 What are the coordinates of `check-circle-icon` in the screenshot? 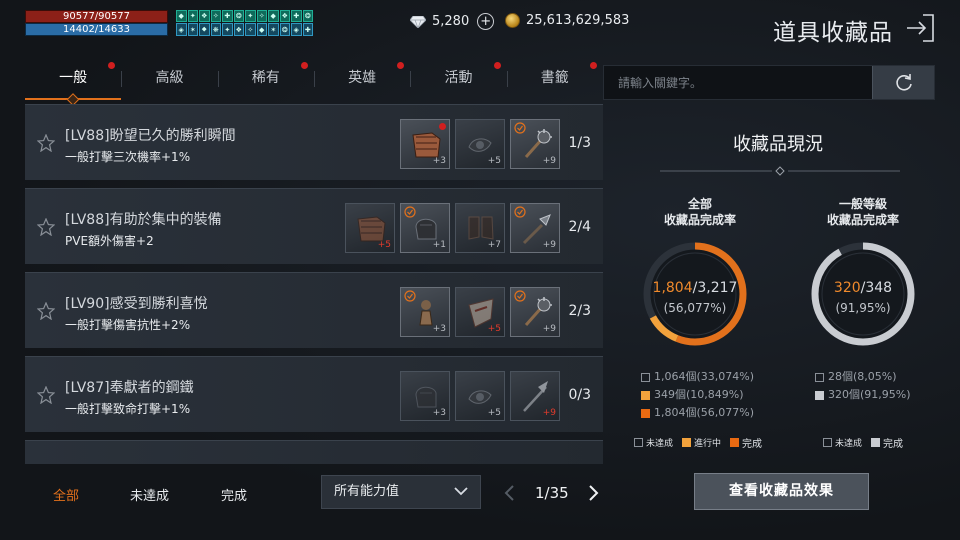 It's located at (410, 296).